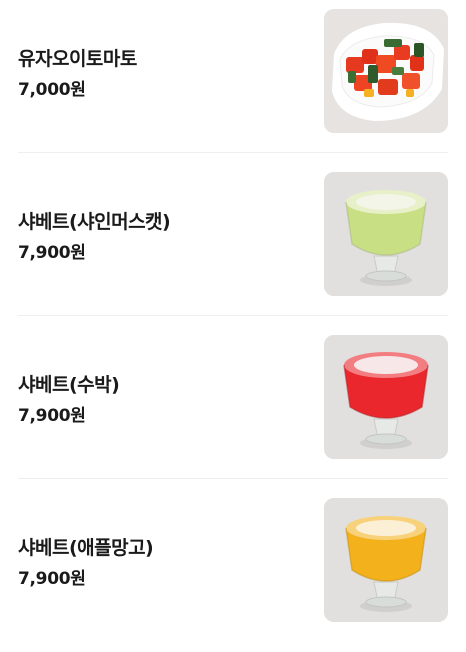 This screenshot has width=466, height=652. I want to click on menu-item-name: 유자오이토마토, so click(77, 59).